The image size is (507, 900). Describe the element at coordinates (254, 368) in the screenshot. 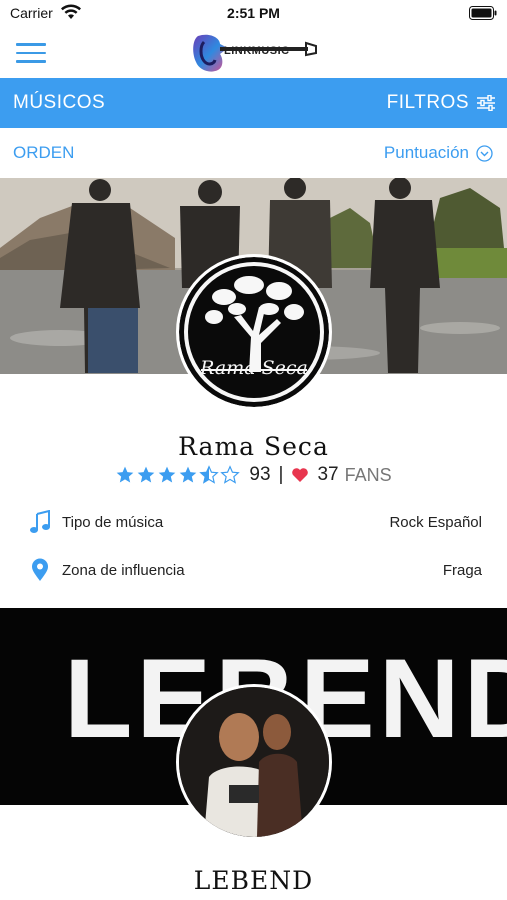

I see `avatar-logo-text: Rama Seca` at that location.